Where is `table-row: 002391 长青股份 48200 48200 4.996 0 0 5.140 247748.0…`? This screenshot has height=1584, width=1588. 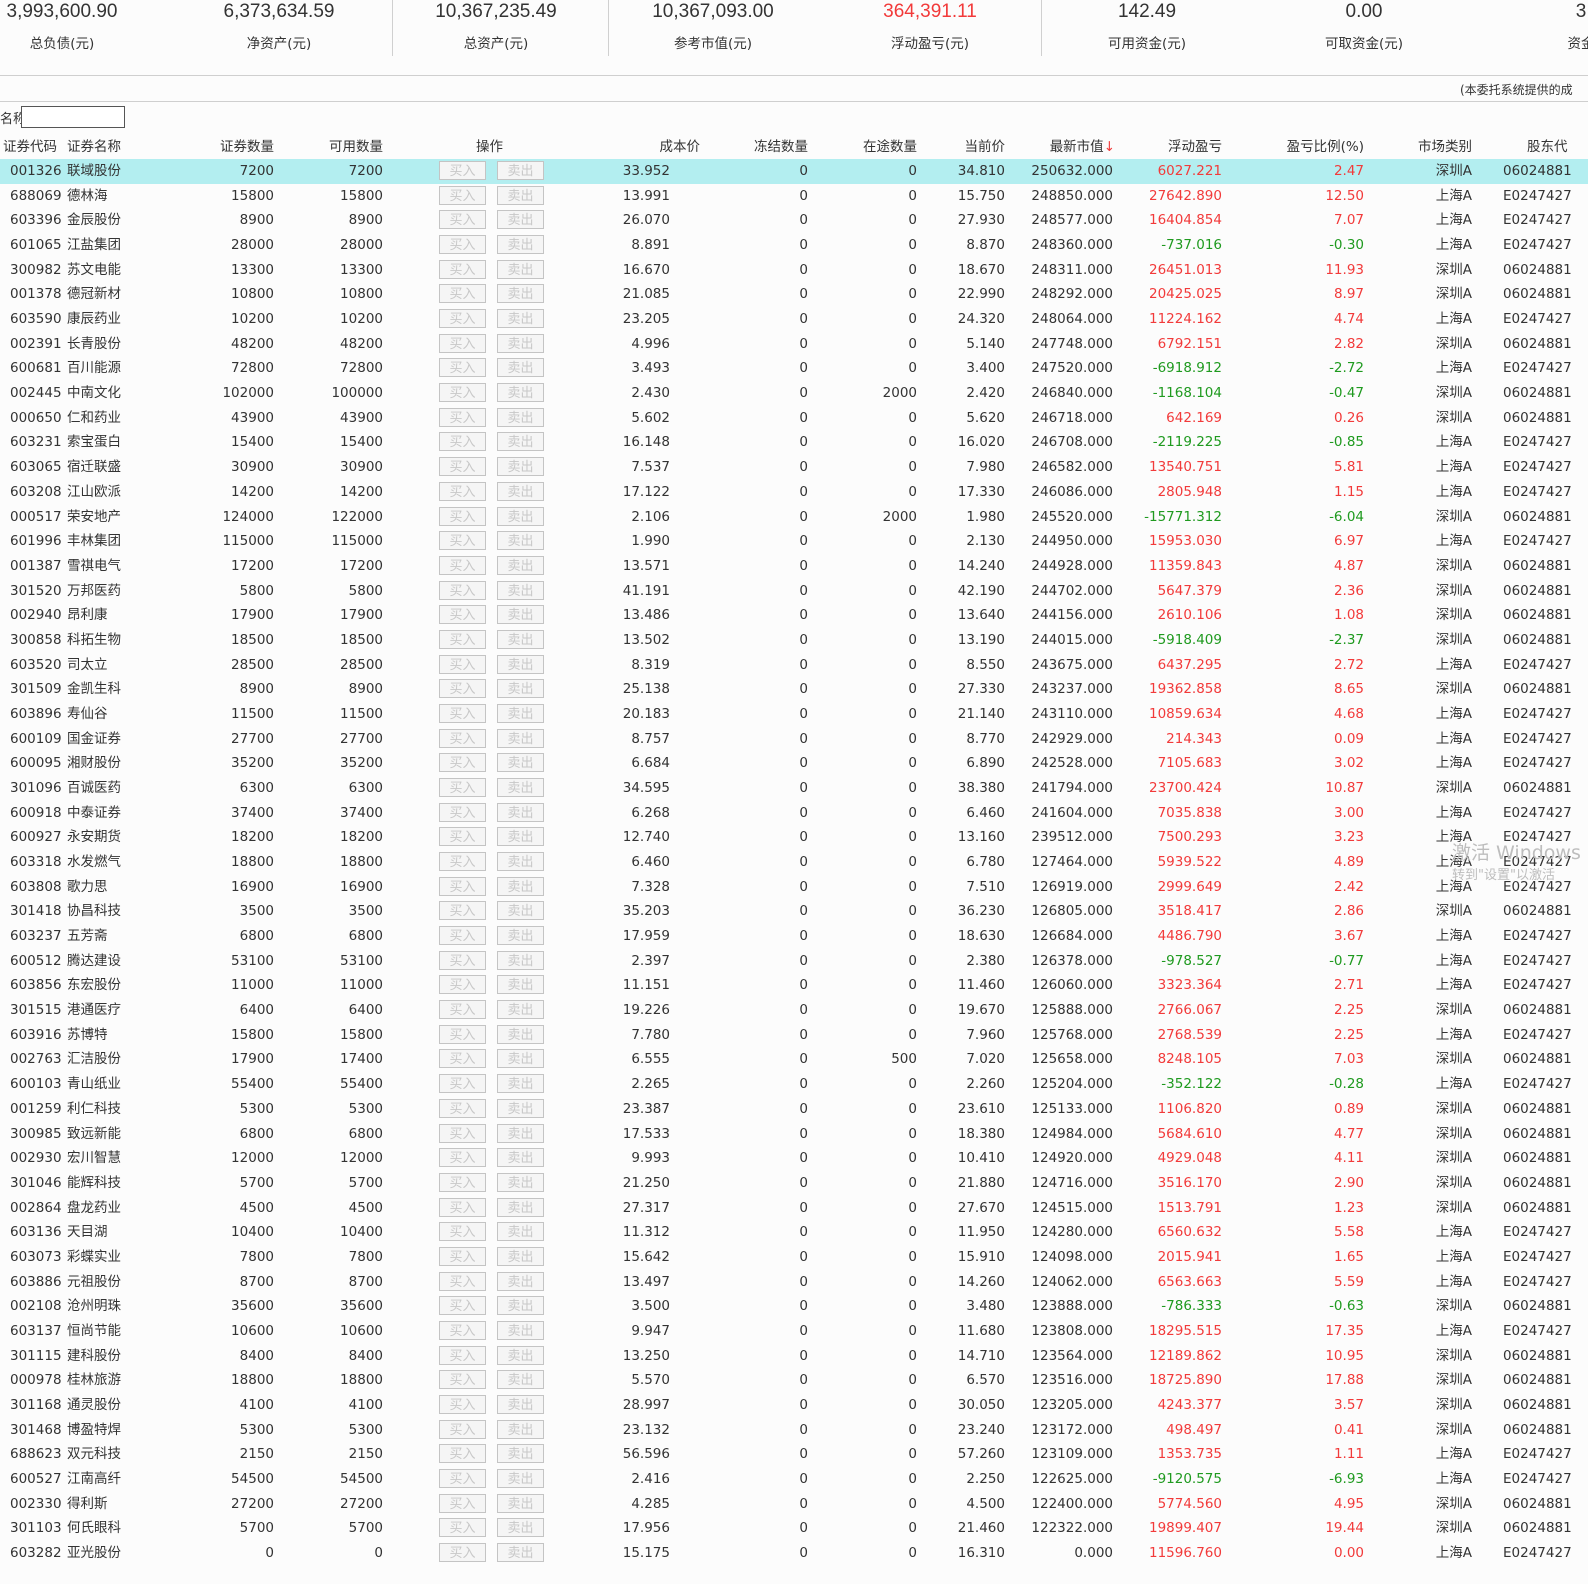
table-row: 002391 长青股份 48200 48200 4.996 0 0 5.140 247748.0… is located at coordinates (794, 344).